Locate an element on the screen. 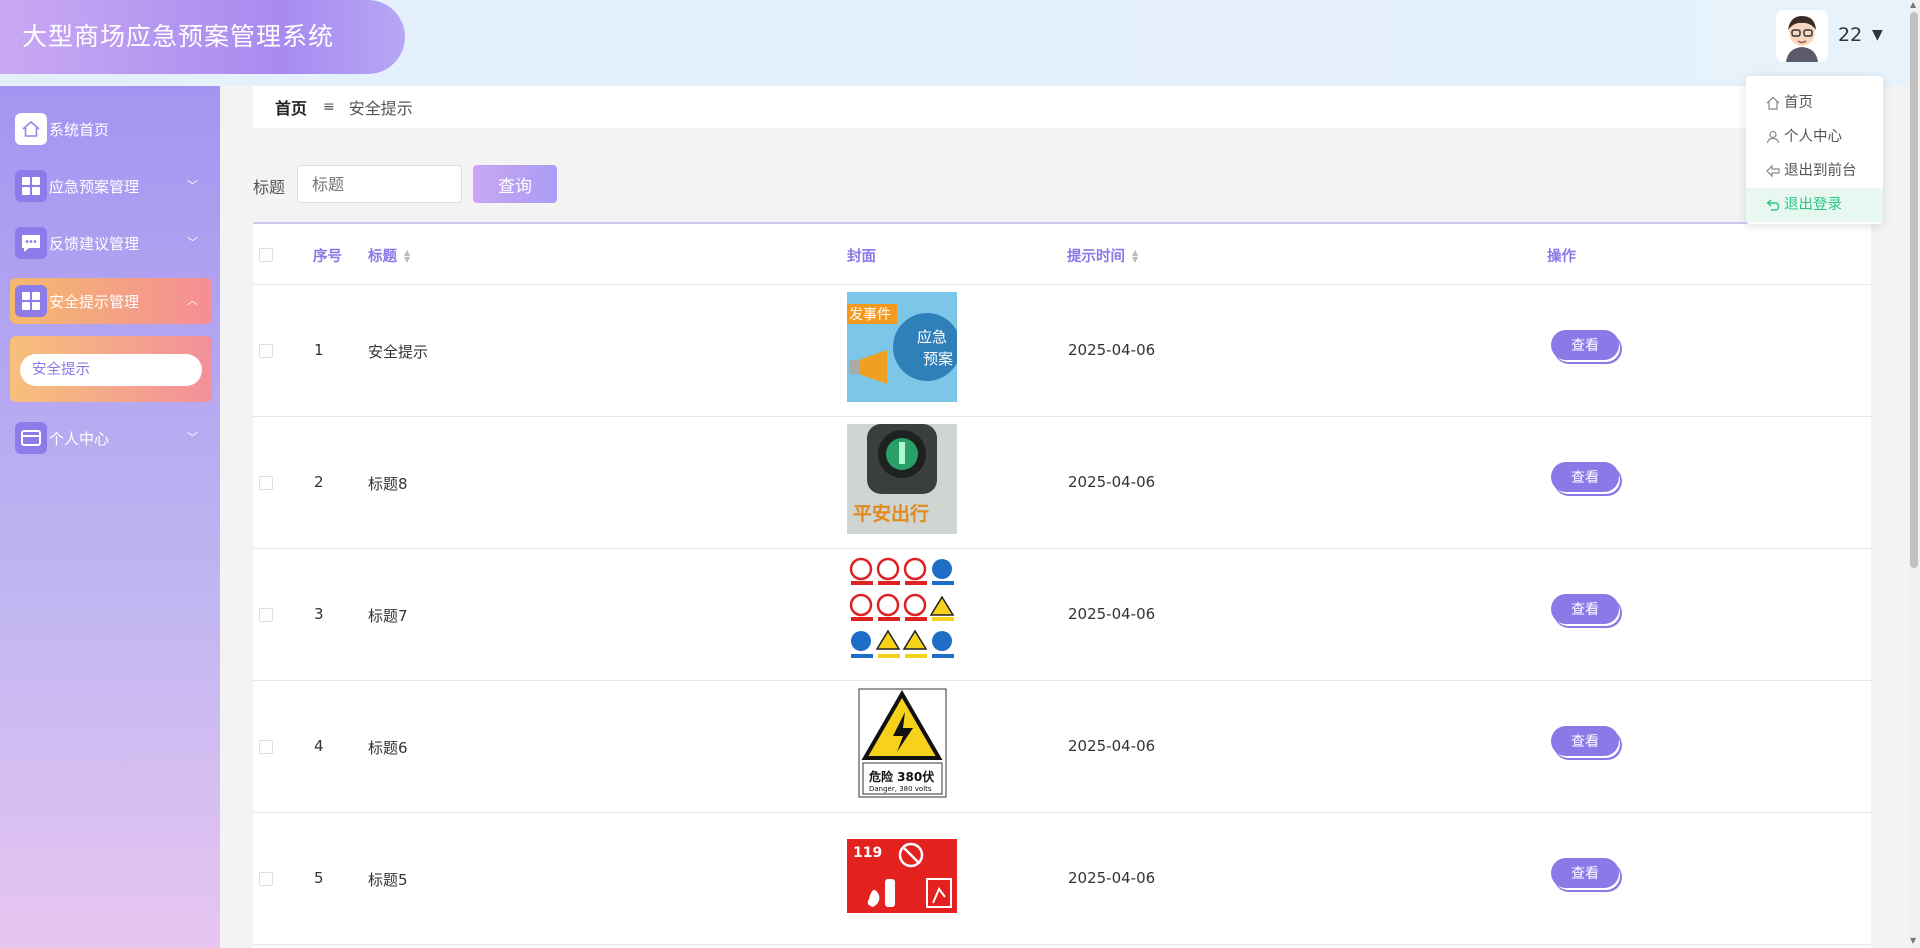  table-row: 1 安全提示 应急 预案 发事件 2025-04-06 查看 is located at coordinates (1062, 351).